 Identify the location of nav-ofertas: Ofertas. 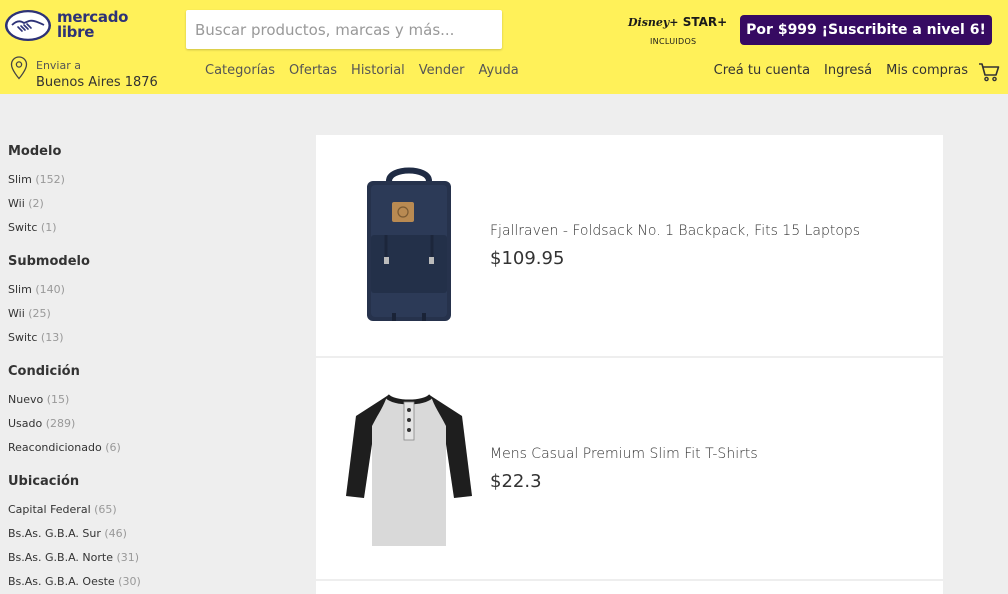
(313, 70).